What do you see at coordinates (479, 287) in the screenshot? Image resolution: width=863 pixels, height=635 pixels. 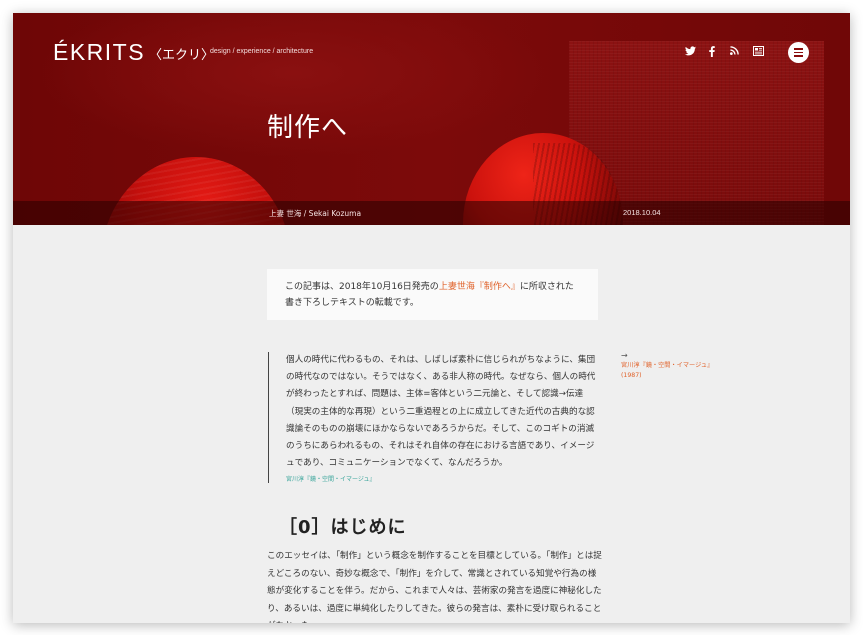 I see `book-link: 上妻世海『制作へ』` at bounding box center [479, 287].